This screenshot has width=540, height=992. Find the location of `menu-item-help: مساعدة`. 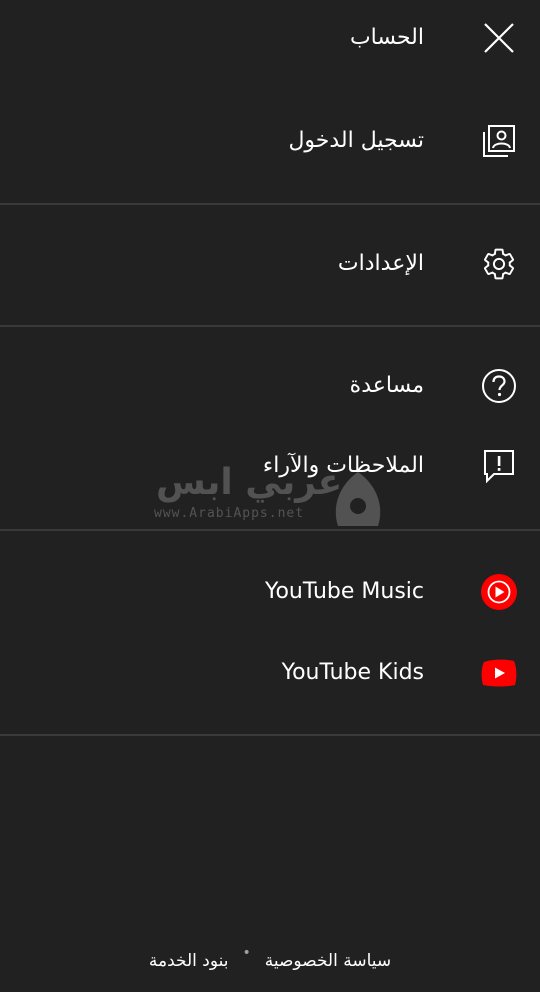

menu-item-help: مساعدة is located at coordinates (270, 386).